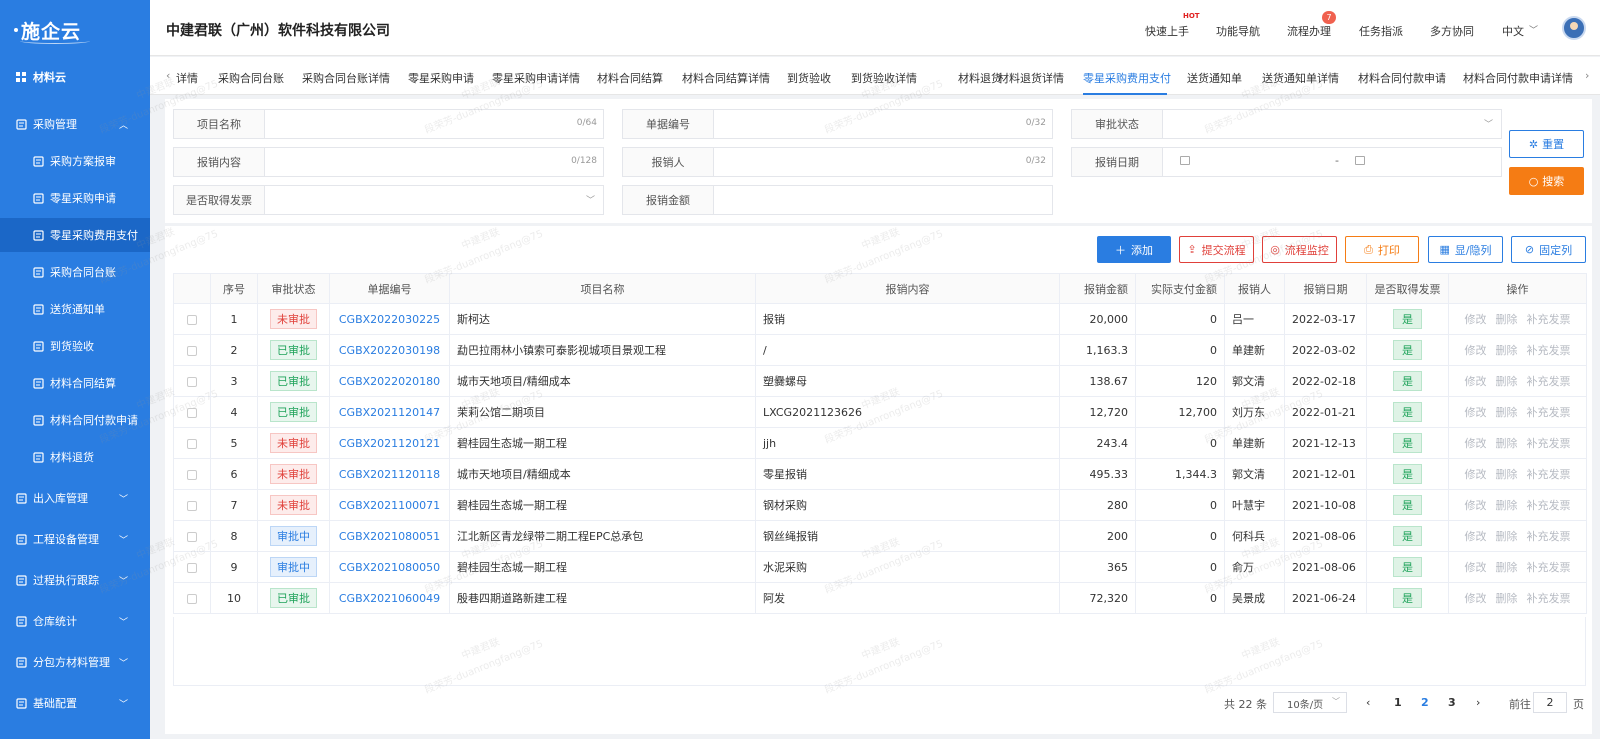 The height and width of the screenshot is (739, 1600). Describe the element at coordinates (75, 383) in the screenshot. I see `sidebar-item-7: 材料合同结算` at that location.